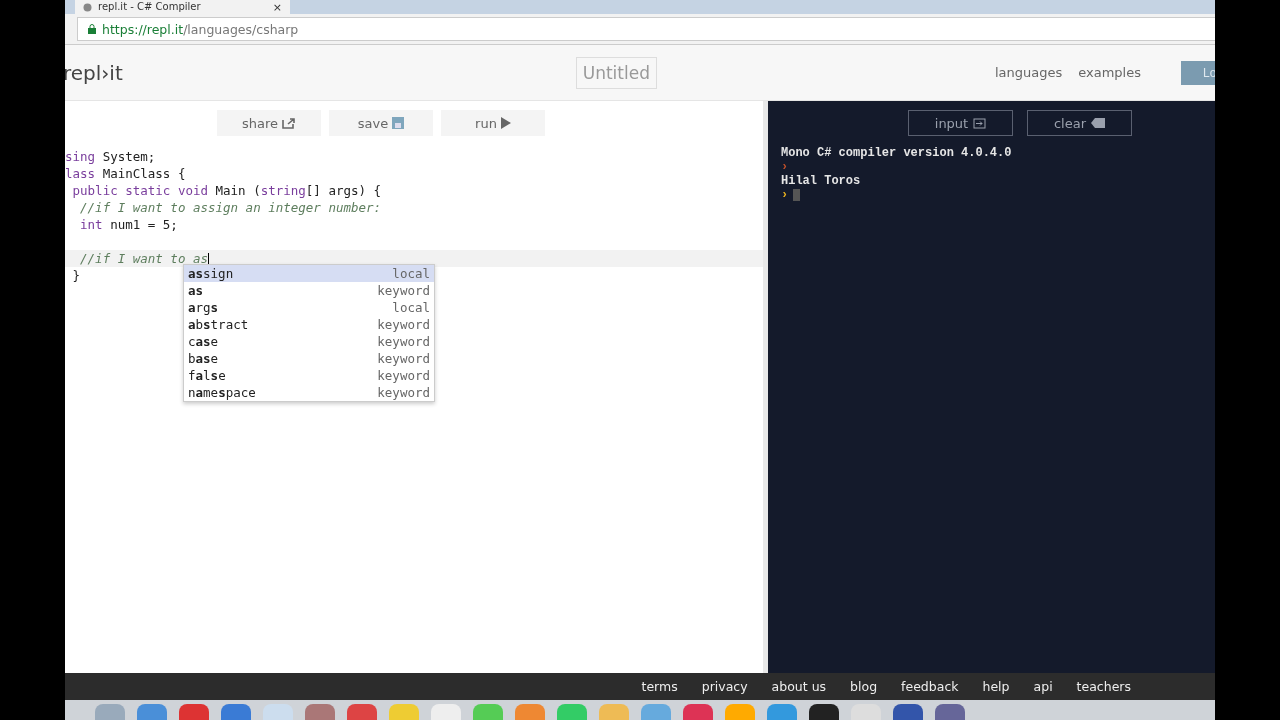 The width and height of the screenshot is (1280, 720). Describe the element at coordinates (980, 123) in the screenshot. I see `input-icon` at that location.